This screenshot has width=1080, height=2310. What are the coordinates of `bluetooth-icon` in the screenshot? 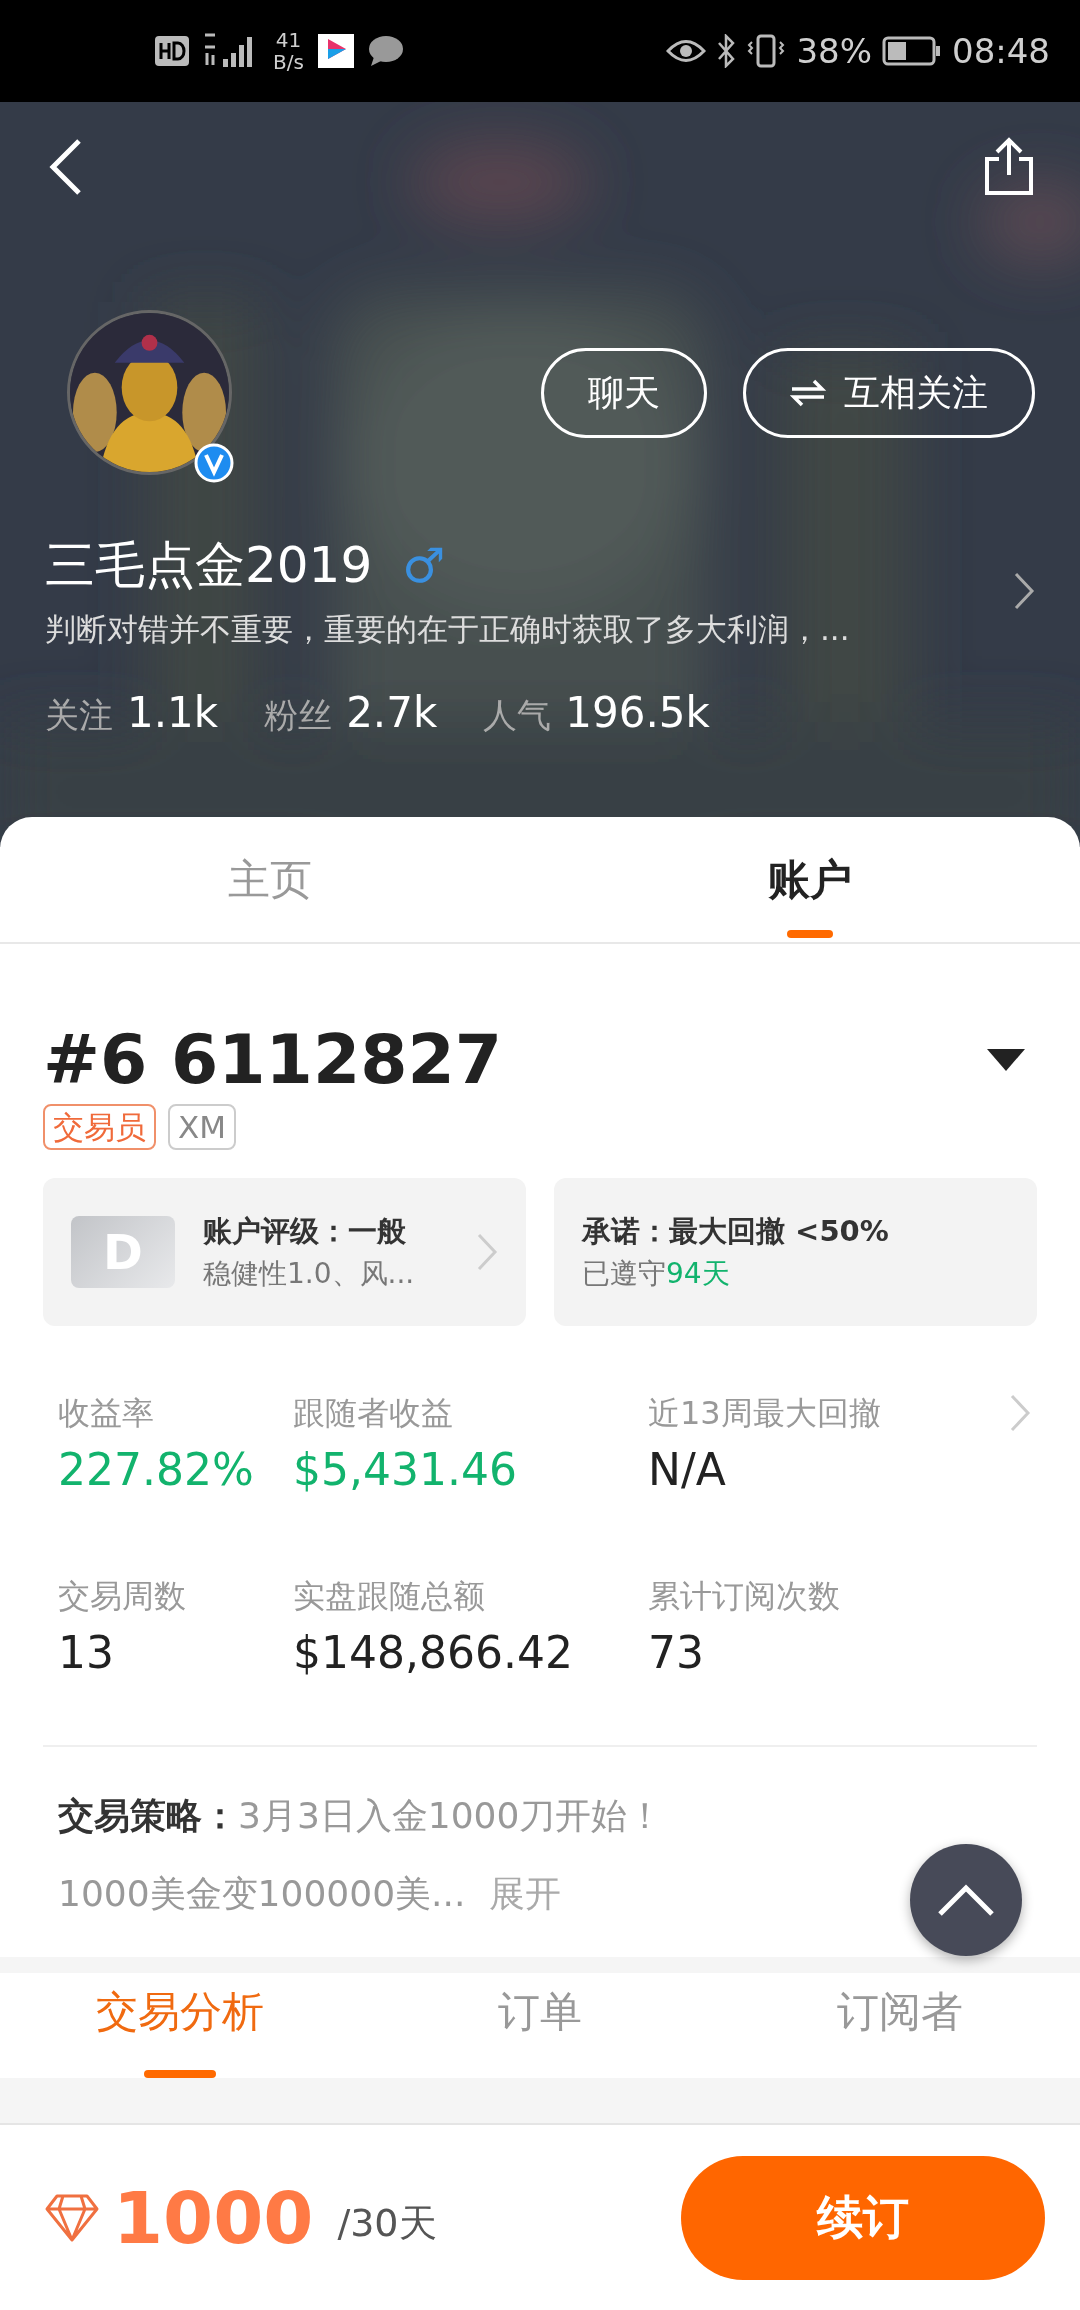 It's located at (726, 51).